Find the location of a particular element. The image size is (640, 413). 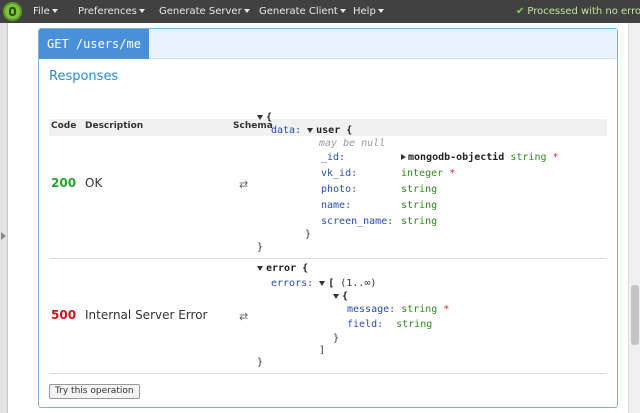

response-description-internal-error: Internal Server Error is located at coordinates (146, 315).